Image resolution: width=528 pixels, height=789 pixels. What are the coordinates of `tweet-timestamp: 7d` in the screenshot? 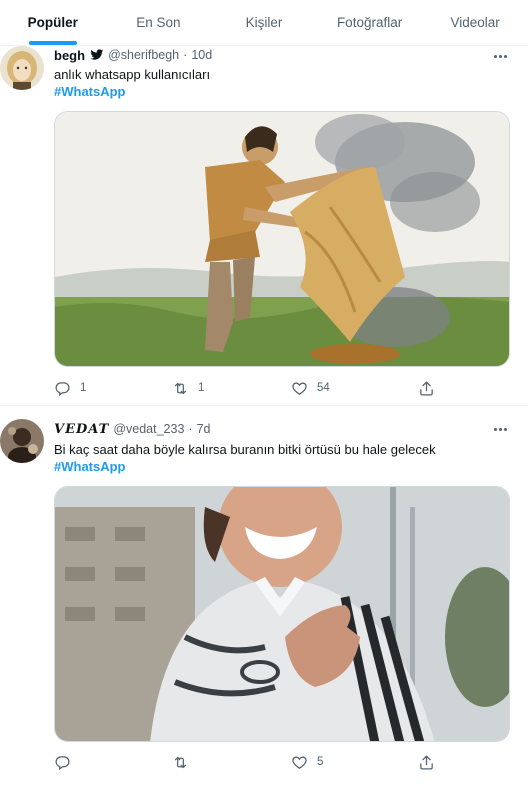 It's located at (204, 429).